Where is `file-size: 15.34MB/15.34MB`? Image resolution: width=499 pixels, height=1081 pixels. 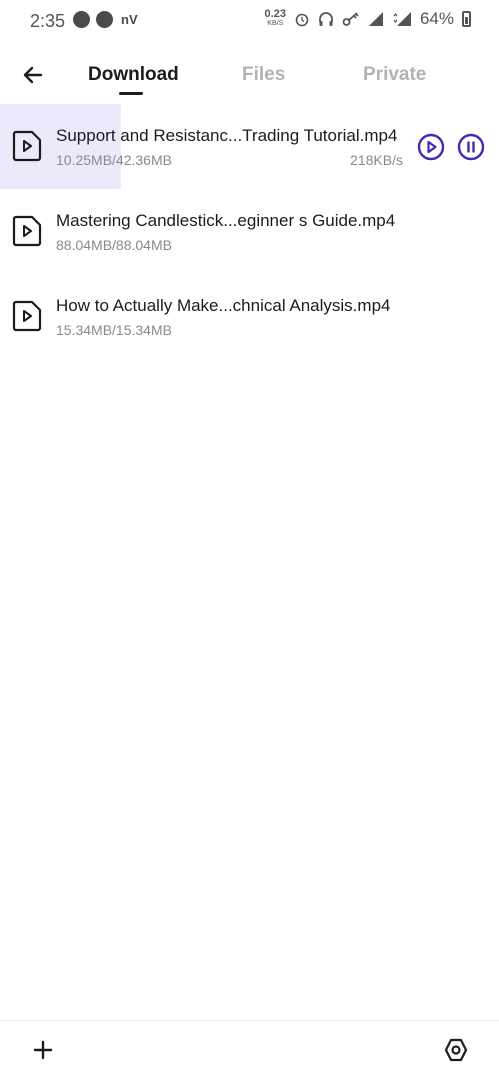 file-size: 15.34MB/15.34MB is located at coordinates (114, 330).